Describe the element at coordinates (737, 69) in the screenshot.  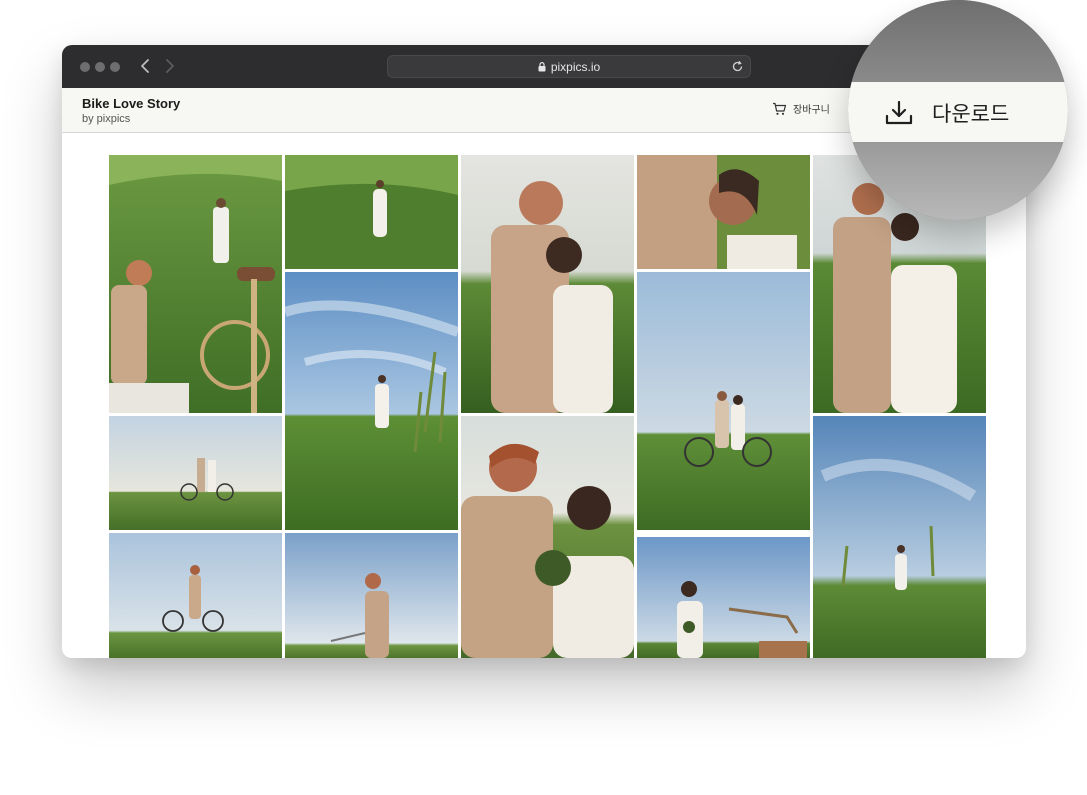
I see `reload-icon` at that location.